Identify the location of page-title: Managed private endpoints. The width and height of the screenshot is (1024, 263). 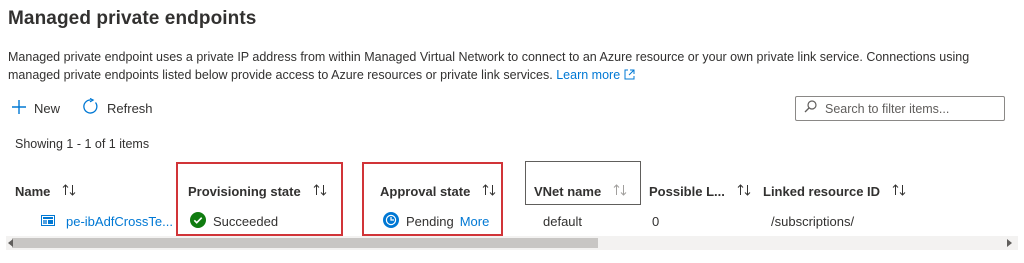
(132, 18).